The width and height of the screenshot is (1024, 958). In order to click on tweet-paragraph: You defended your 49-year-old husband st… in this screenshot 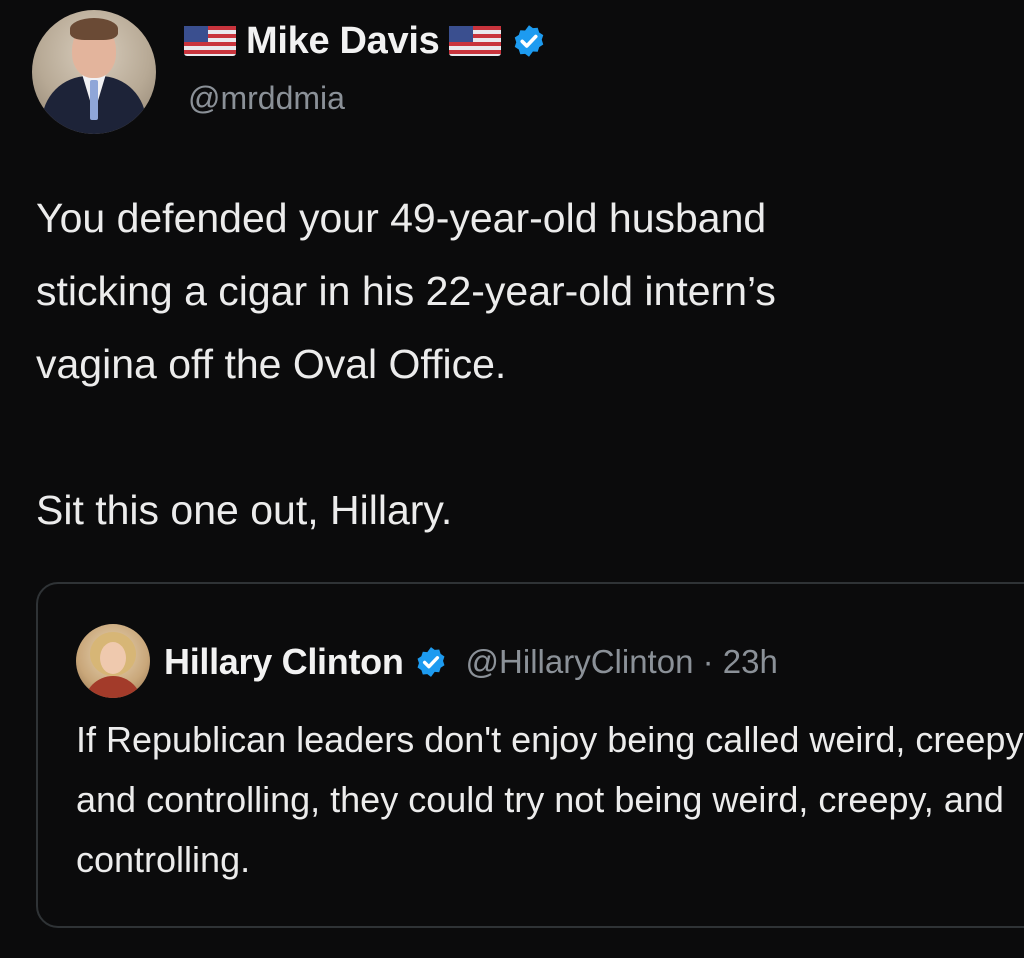, I will do `click(406, 291)`.